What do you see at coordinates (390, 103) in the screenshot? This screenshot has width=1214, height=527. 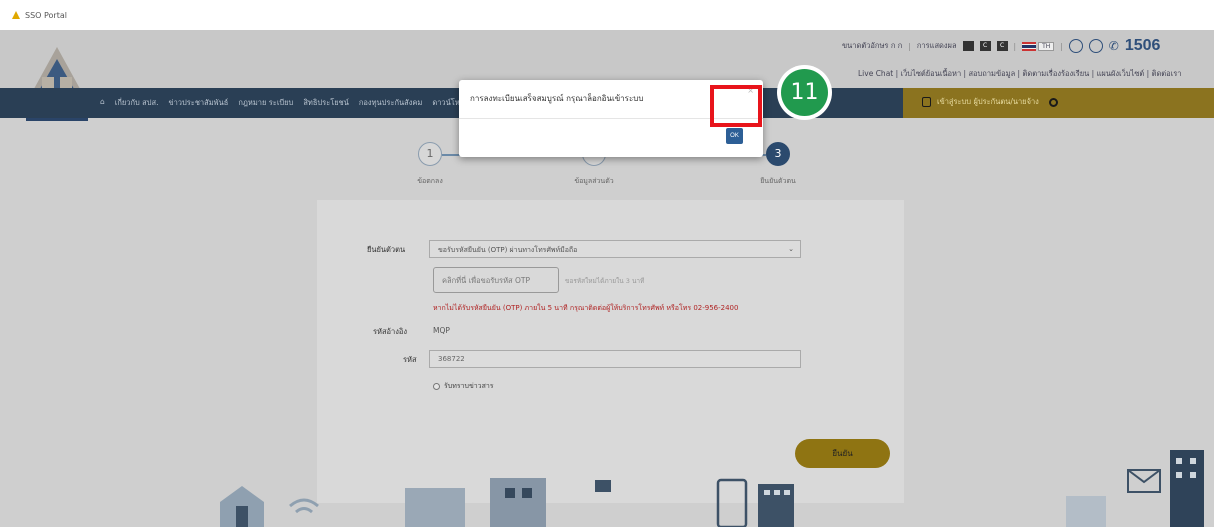 I see `nav-item-fund: กองทุนประกันสังคม` at bounding box center [390, 103].